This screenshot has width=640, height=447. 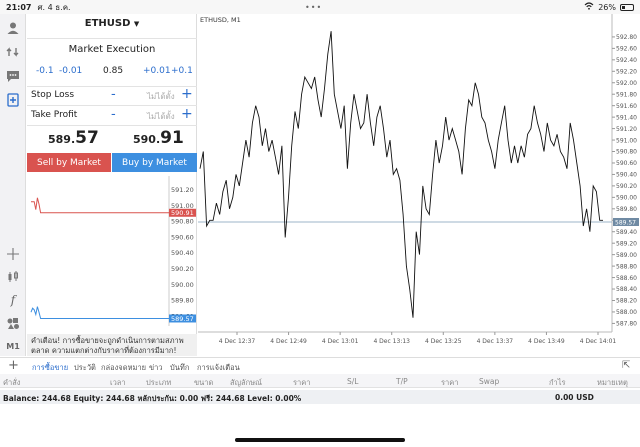 What do you see at coordinates (626, 94) in the screenshot?
I see `y-tick-label: 591.80` at bounding box center [626, 94].